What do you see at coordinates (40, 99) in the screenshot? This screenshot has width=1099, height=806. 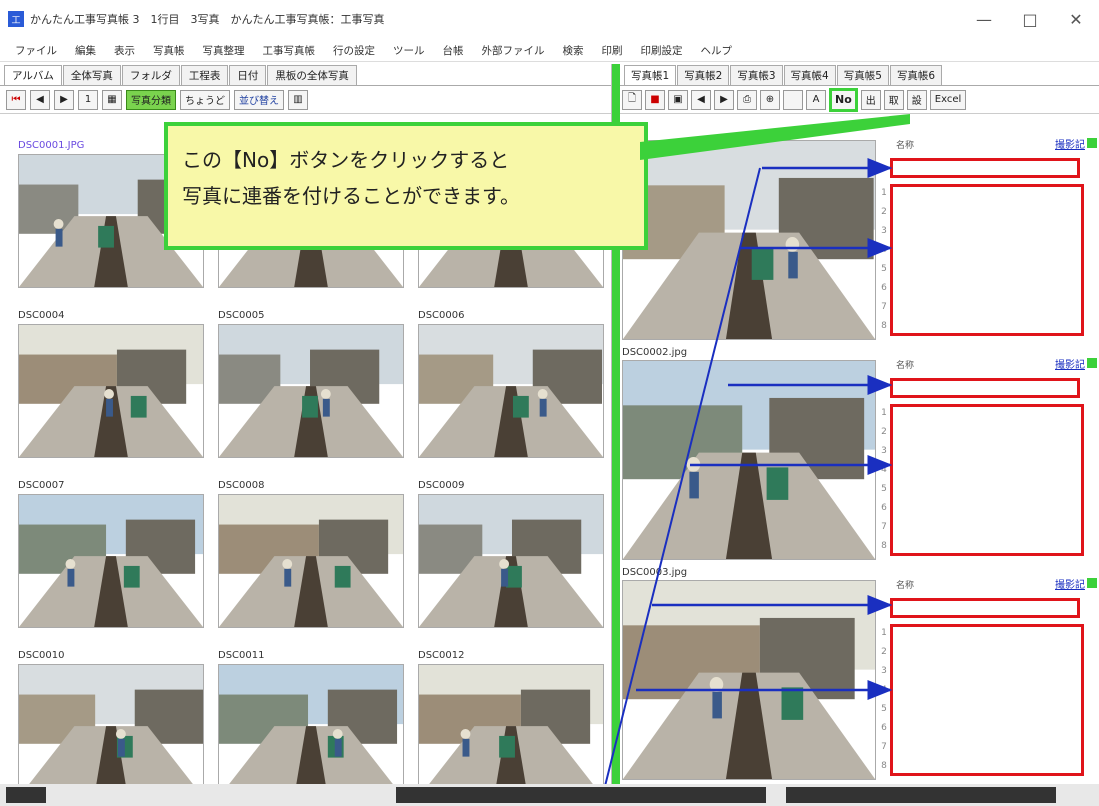 I see `prev-icon: ◀` at bounding box center [40, 99].